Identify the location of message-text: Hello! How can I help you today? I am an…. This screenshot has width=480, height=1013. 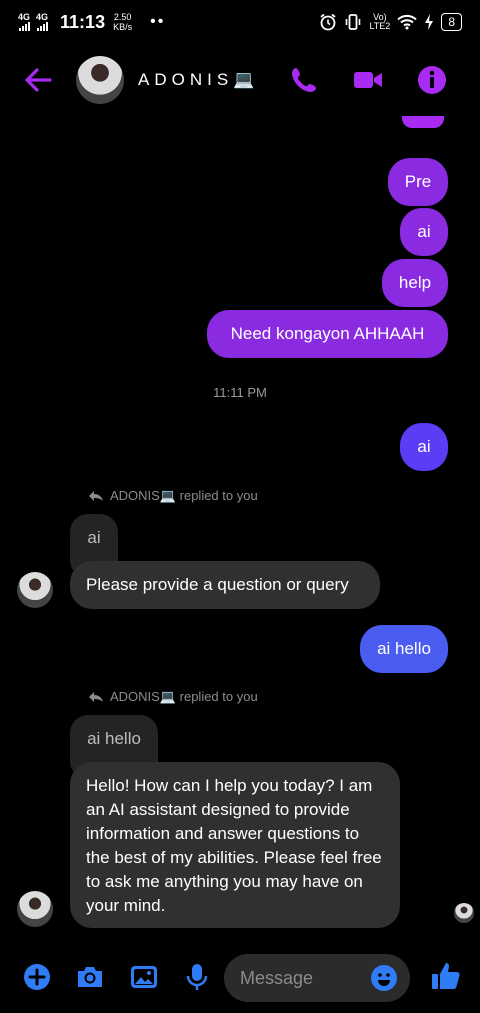
(234, 845).